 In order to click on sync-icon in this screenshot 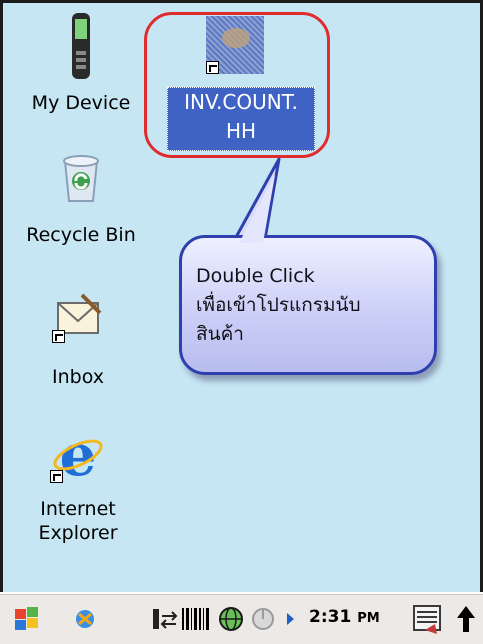, I will do `click(85, 619)`.